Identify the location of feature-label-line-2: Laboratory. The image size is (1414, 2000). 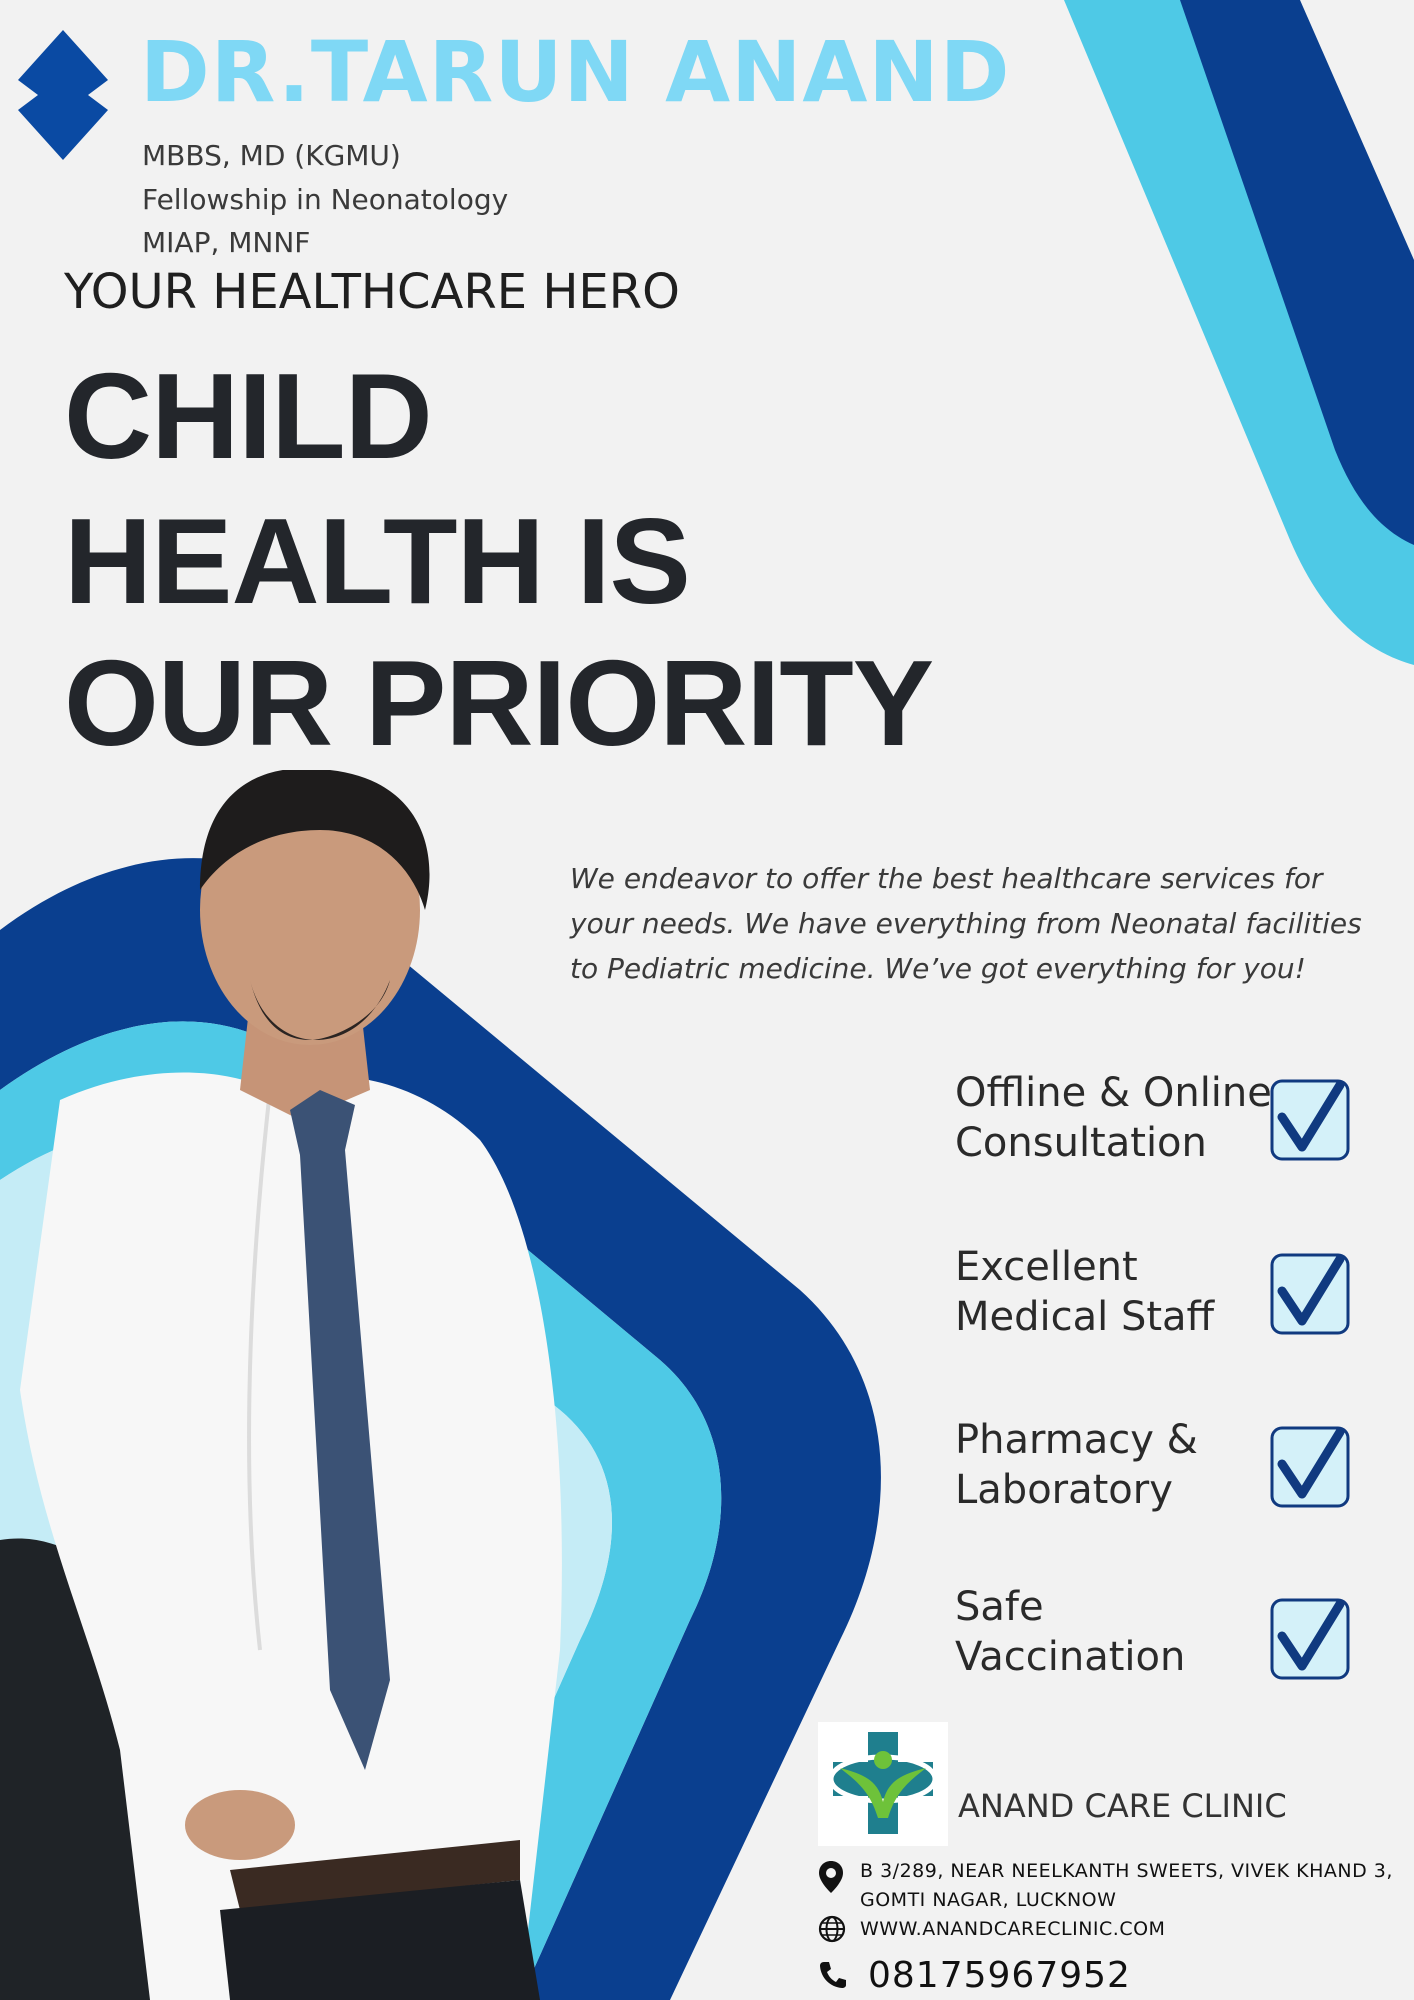
(1064, 1490).